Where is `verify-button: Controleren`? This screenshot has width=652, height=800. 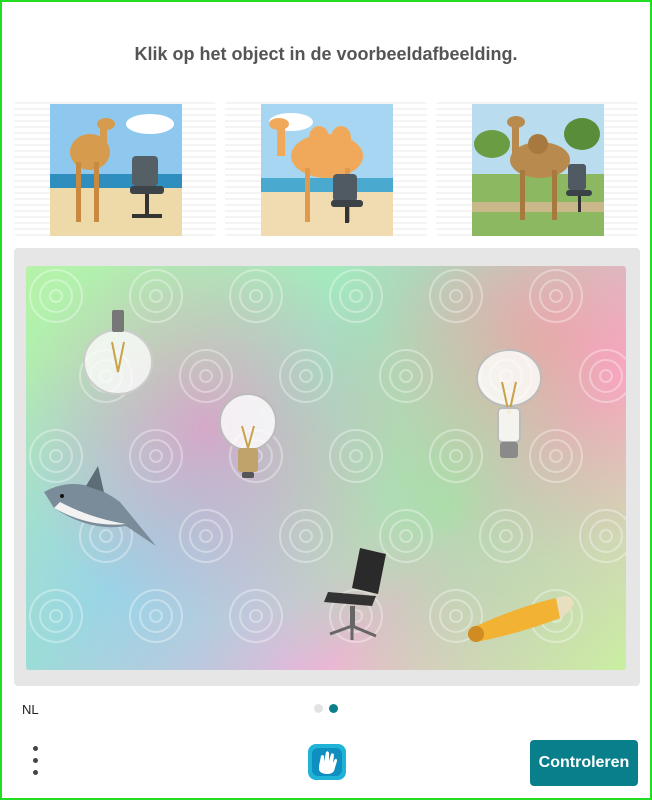 verify-button: Controleren is located at coordinates (584, 763).